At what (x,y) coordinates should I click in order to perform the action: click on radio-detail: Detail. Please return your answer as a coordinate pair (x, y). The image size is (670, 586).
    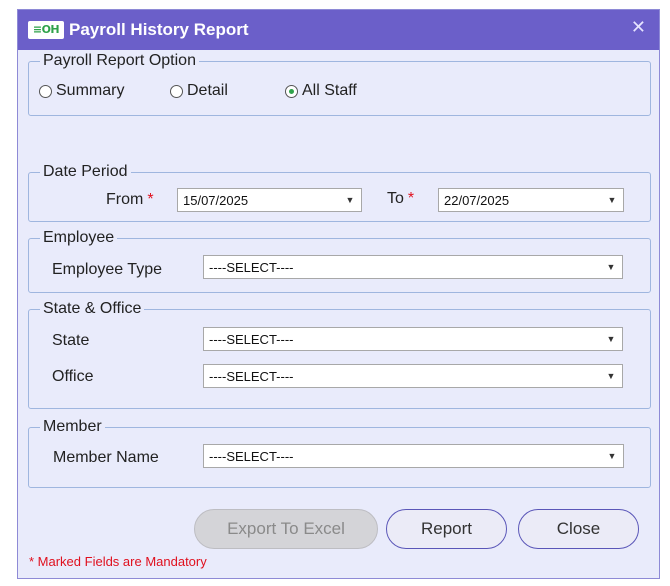
    Looking at the image, I should click on (199, 91).